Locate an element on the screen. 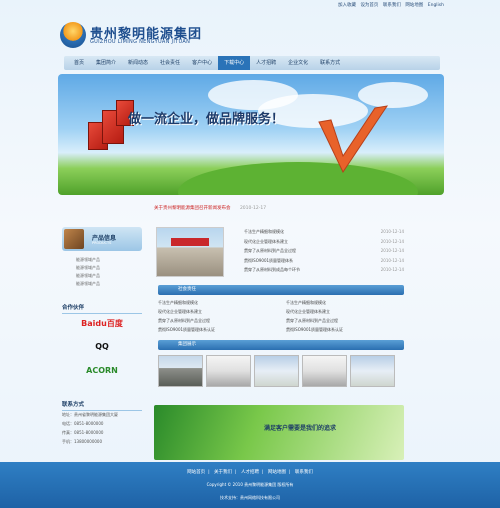 The width and height of the screenshot is (500, 508). footer-link: 人才招聘 is located at coordinates (250, 472).